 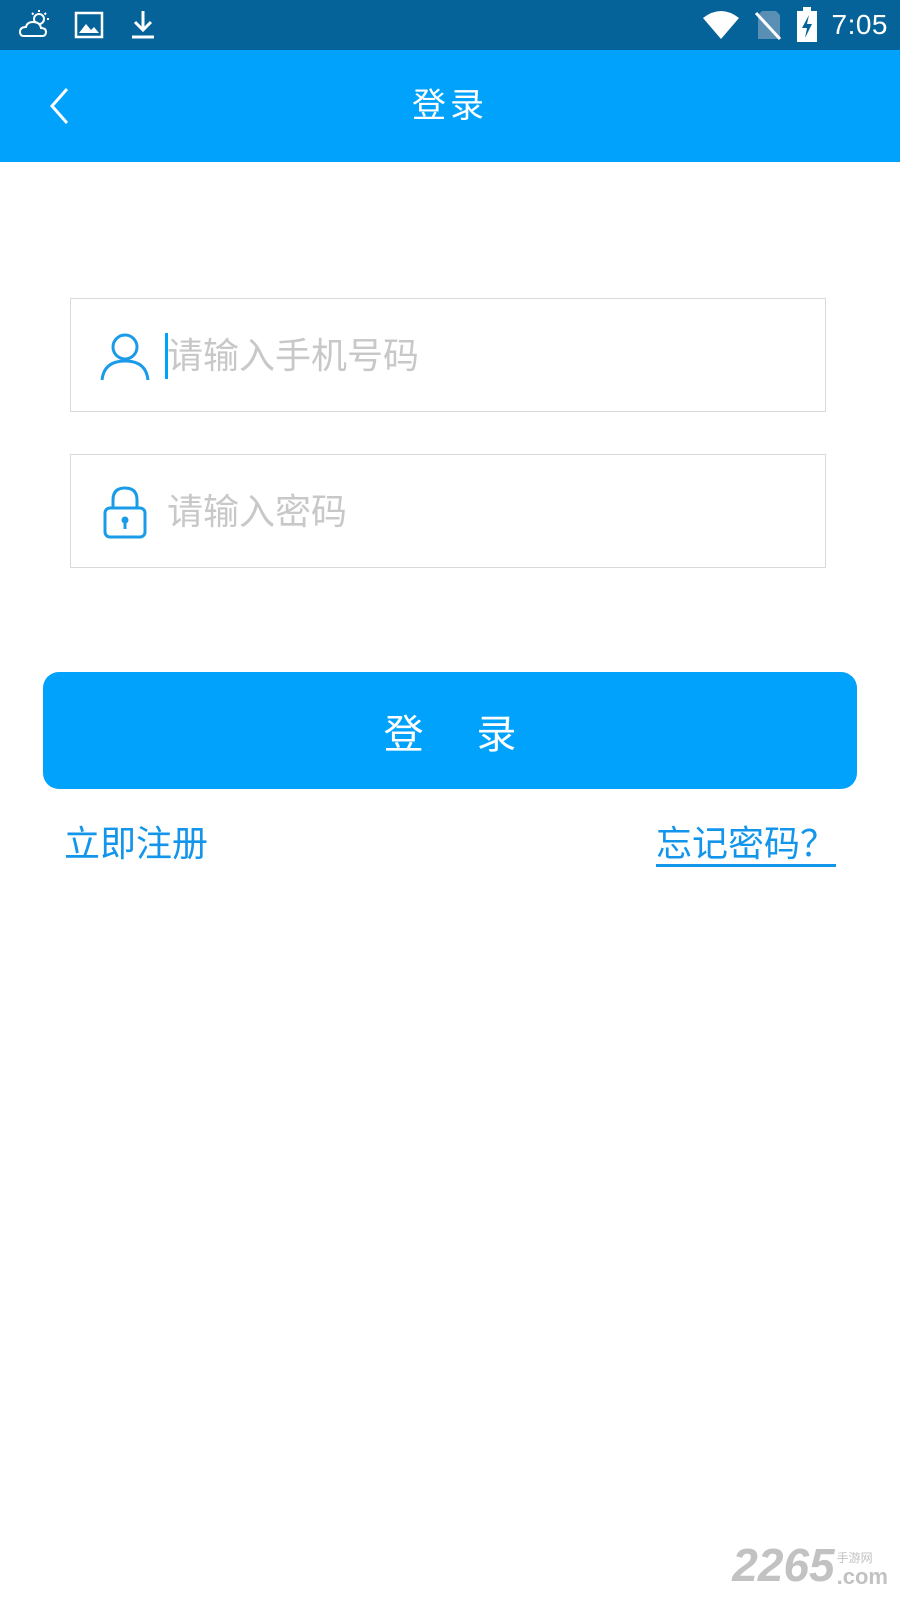 What do you see at coordinates (488, 512) in the screenshot?
I see `password-input` at bounding box center [488, 512].